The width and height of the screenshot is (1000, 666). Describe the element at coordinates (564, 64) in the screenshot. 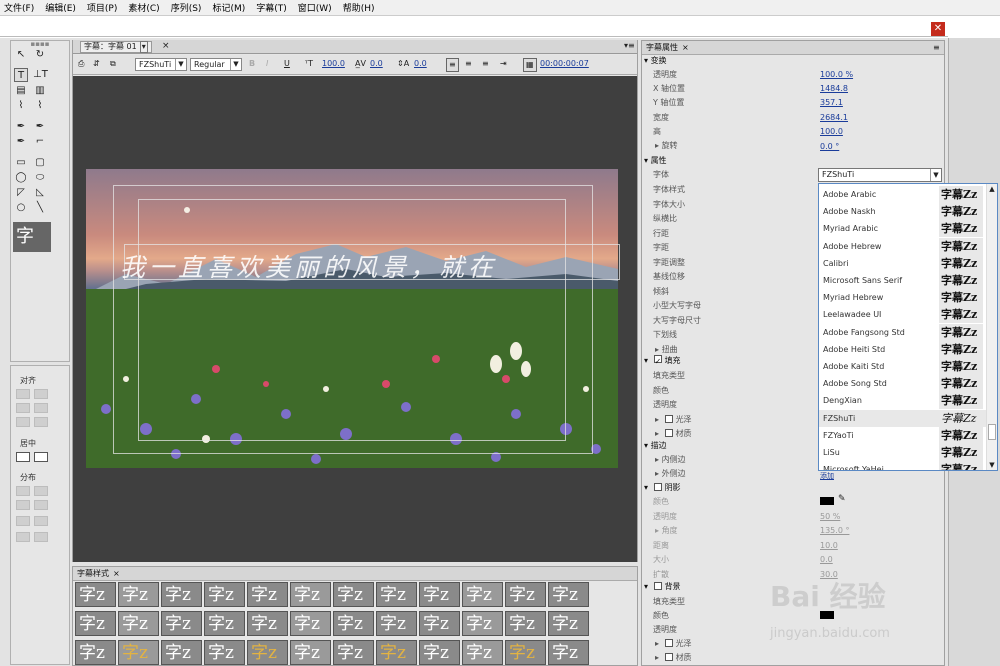

I see `timecode-value: 00:00:00:07` at that location.